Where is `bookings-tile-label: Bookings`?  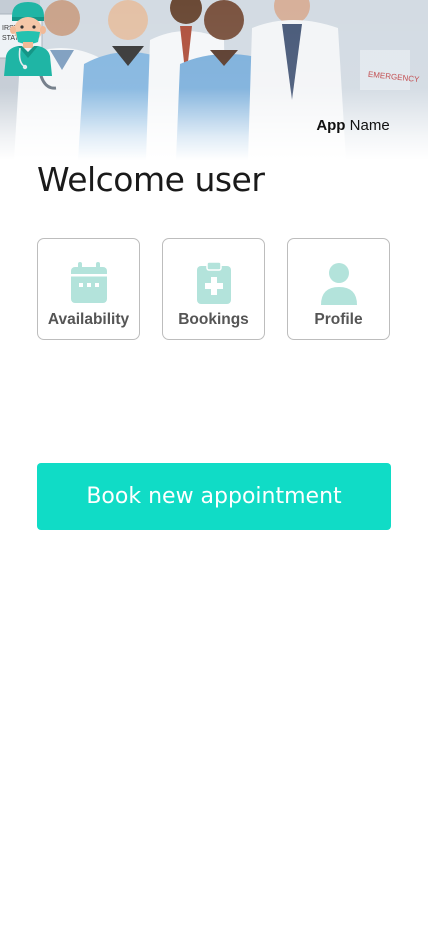 bookings-tile-label: Bookings is located at coordinates (213, 319).